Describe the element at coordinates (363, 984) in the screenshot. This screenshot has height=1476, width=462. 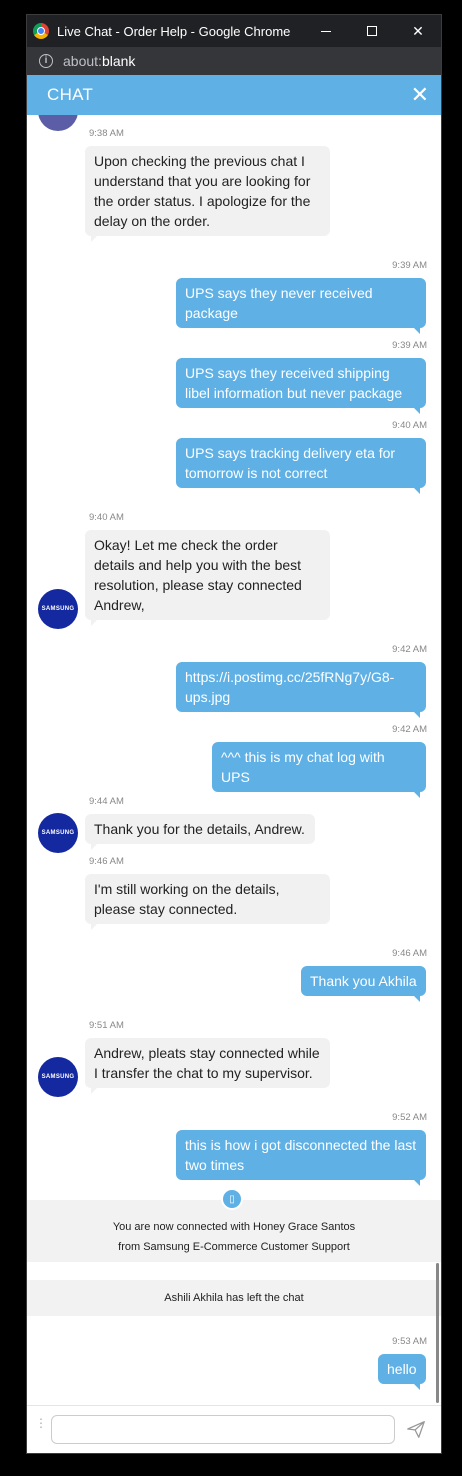
I see `user-message: Thank you Akhila` at that location.